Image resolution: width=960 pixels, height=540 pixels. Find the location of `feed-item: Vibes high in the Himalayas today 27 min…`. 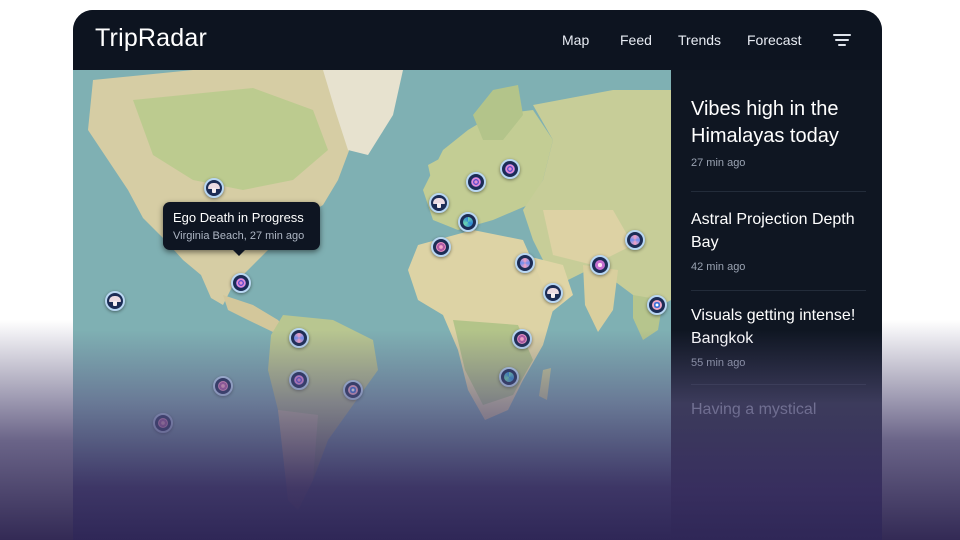

feed-item: Vibes high in the Himalayas today 27 min… is located at coordinates (784, 132).